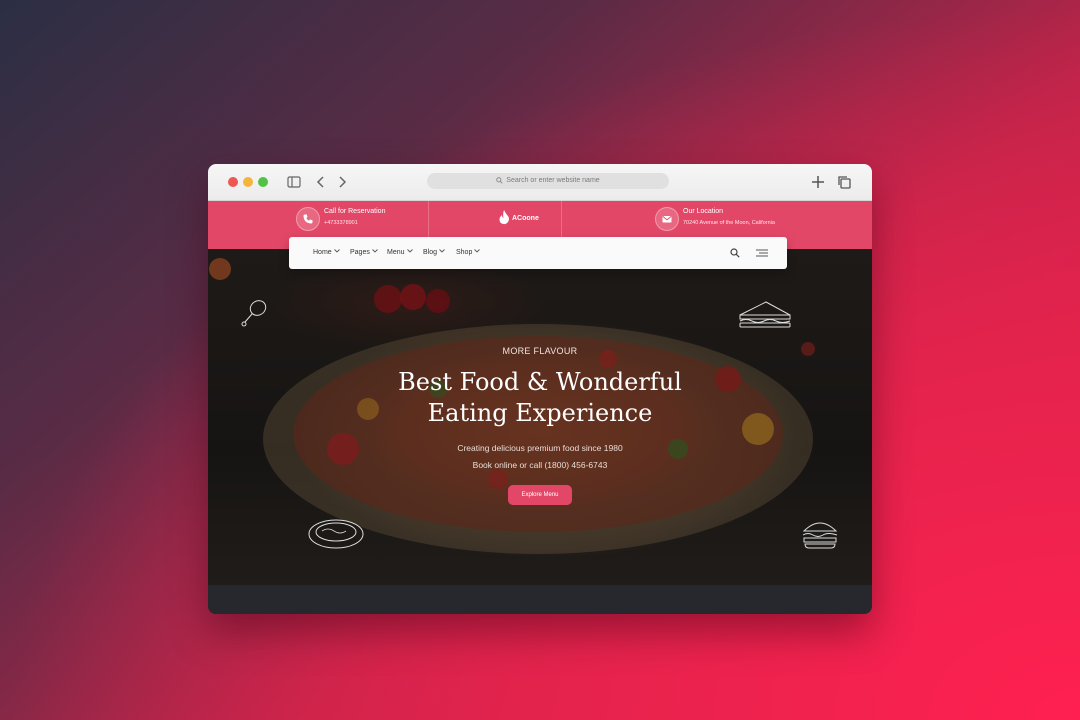 Image resolution: width=1080 pixels, height=720 pixels. I want to click on page-bottom-strip, so click(540, 599).